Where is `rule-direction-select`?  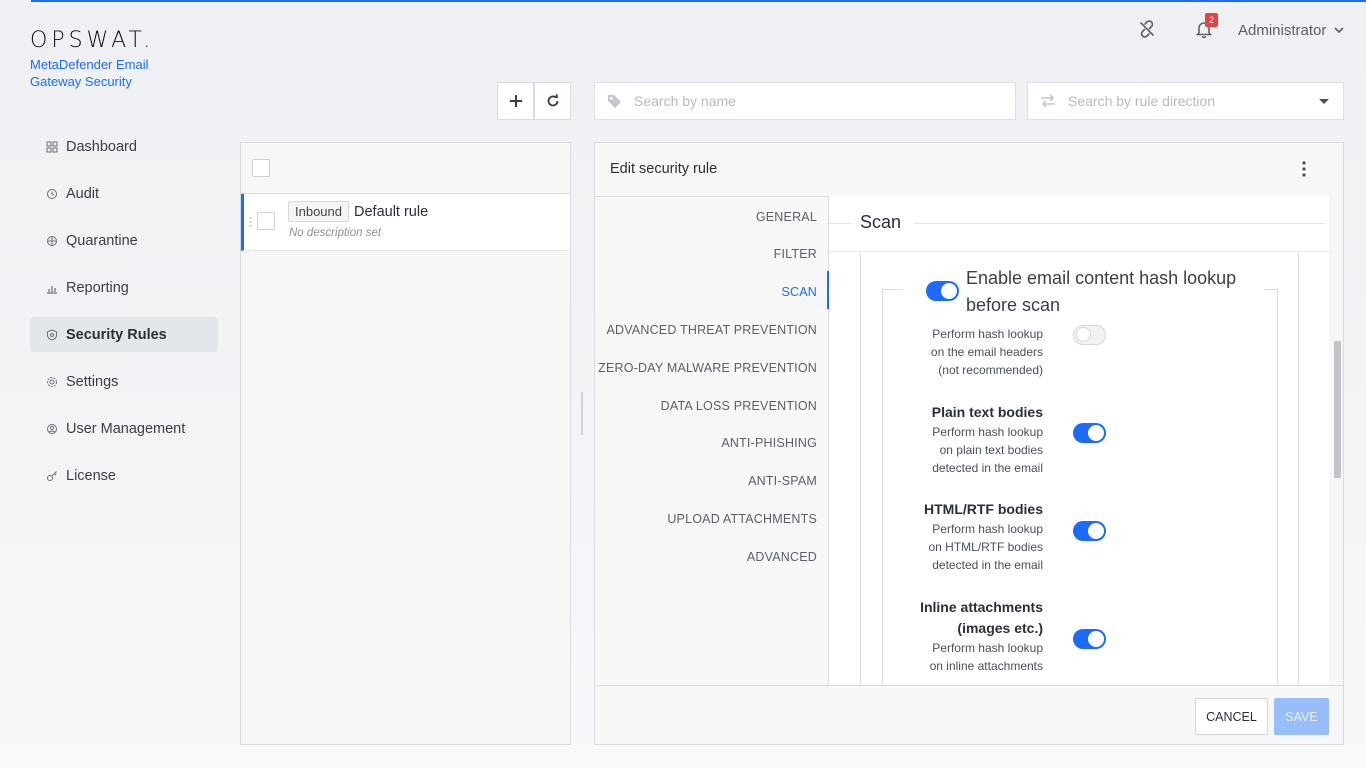
rule-direction-select is located at coordinates (1185, 101).